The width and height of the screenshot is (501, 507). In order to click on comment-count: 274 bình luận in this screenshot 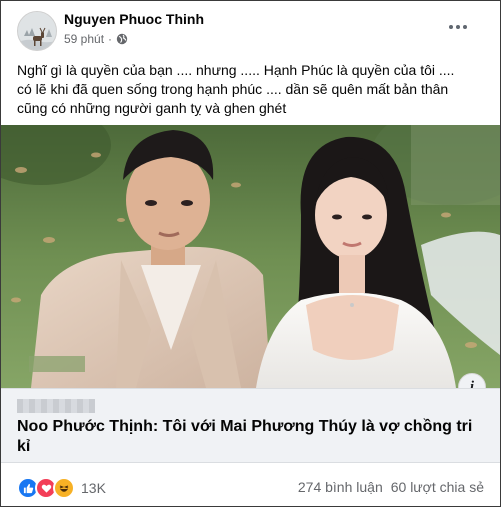, I will do `click(340, 487)`.